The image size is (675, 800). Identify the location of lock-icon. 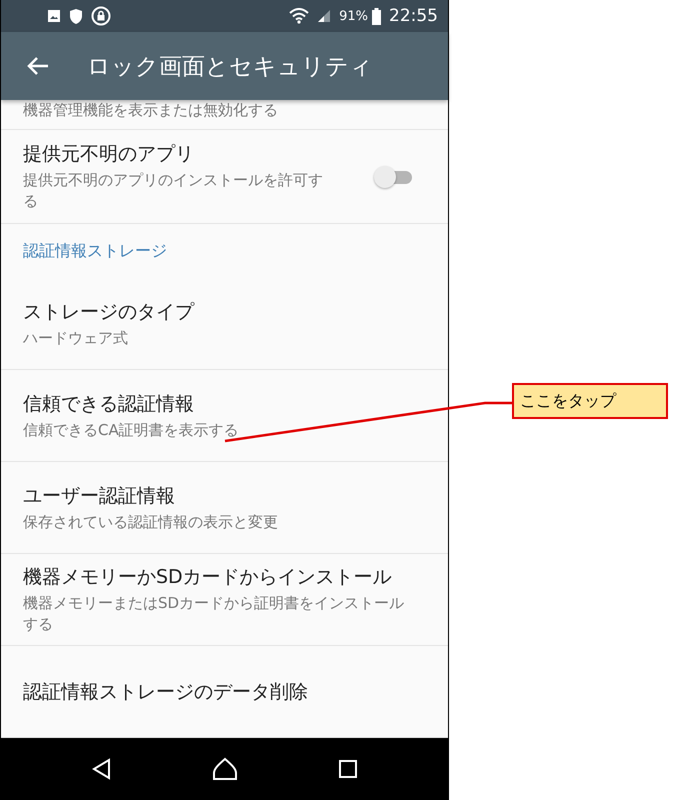
(101, 16).